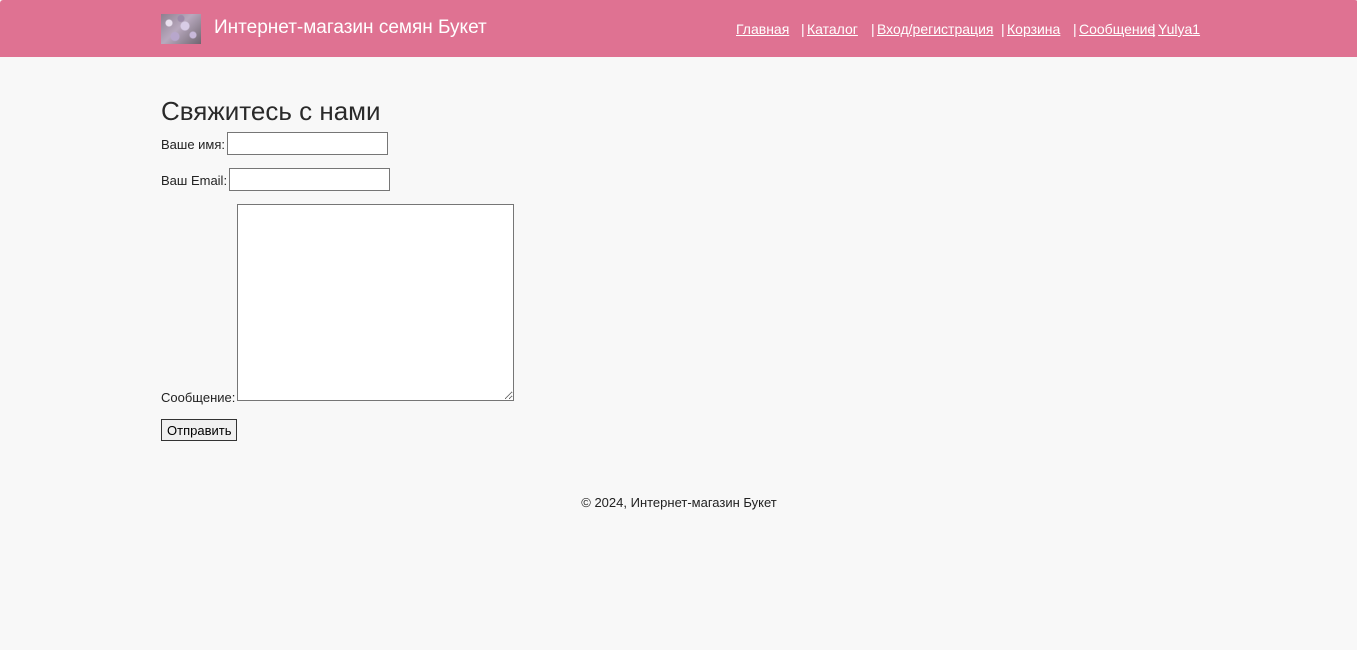 This screenshot has width=1358, height=650. Describe the element at coordinates (375, 302) in the screenshot. I see `message-textarea` at that location.